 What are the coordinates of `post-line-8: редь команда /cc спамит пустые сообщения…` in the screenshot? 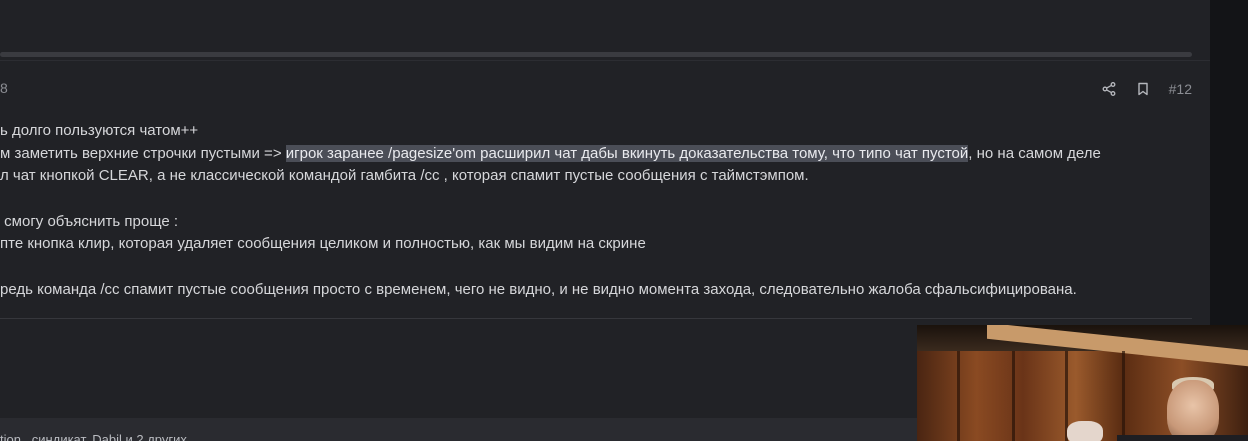 It's located at (538, 289).